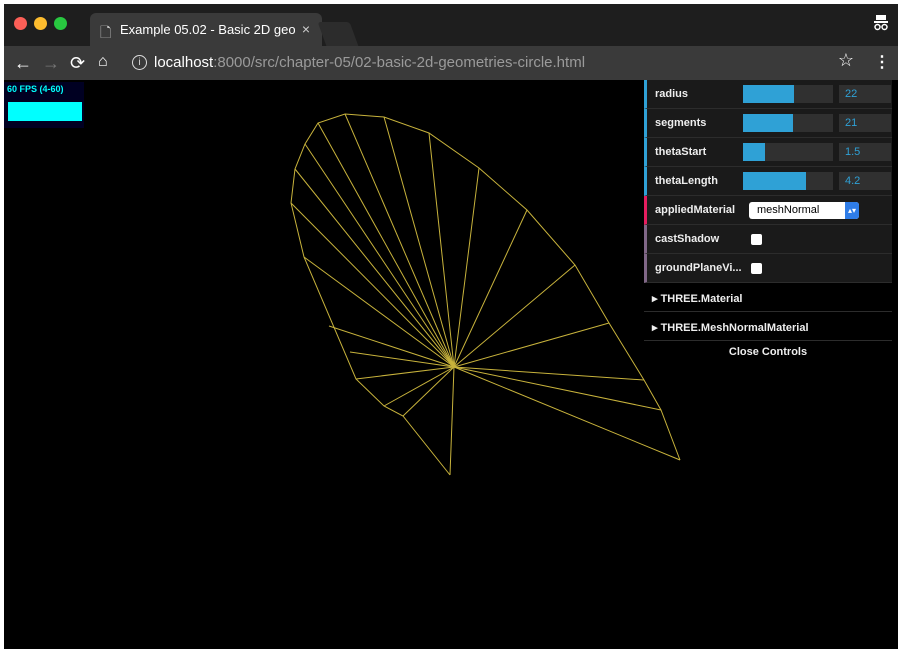 The image size is (902, 653). What do you see at coordinates (306, 29) in the screenshot?
I see `close-tab-icon: ×` at bounding box center [306, 29].